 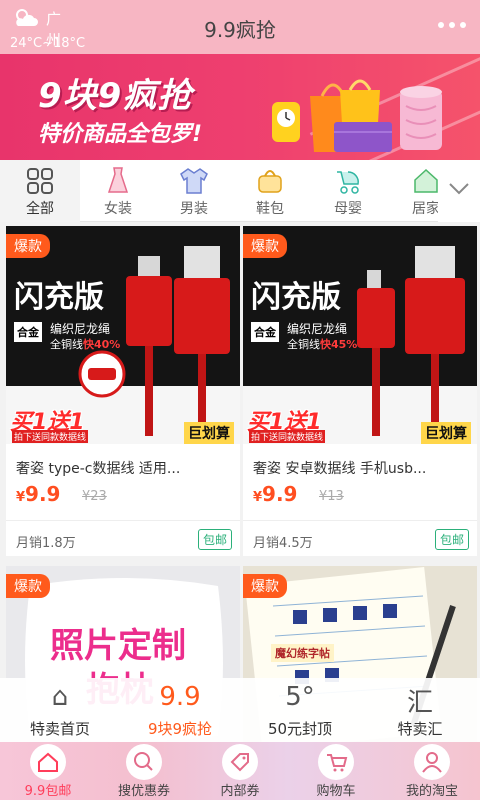 I want to click on tab-search-coupons: 搜优惠券, so click(x=144, y=771).